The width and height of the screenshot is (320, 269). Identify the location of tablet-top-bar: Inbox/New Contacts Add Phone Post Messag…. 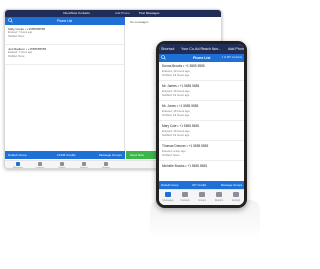
(113, 13).